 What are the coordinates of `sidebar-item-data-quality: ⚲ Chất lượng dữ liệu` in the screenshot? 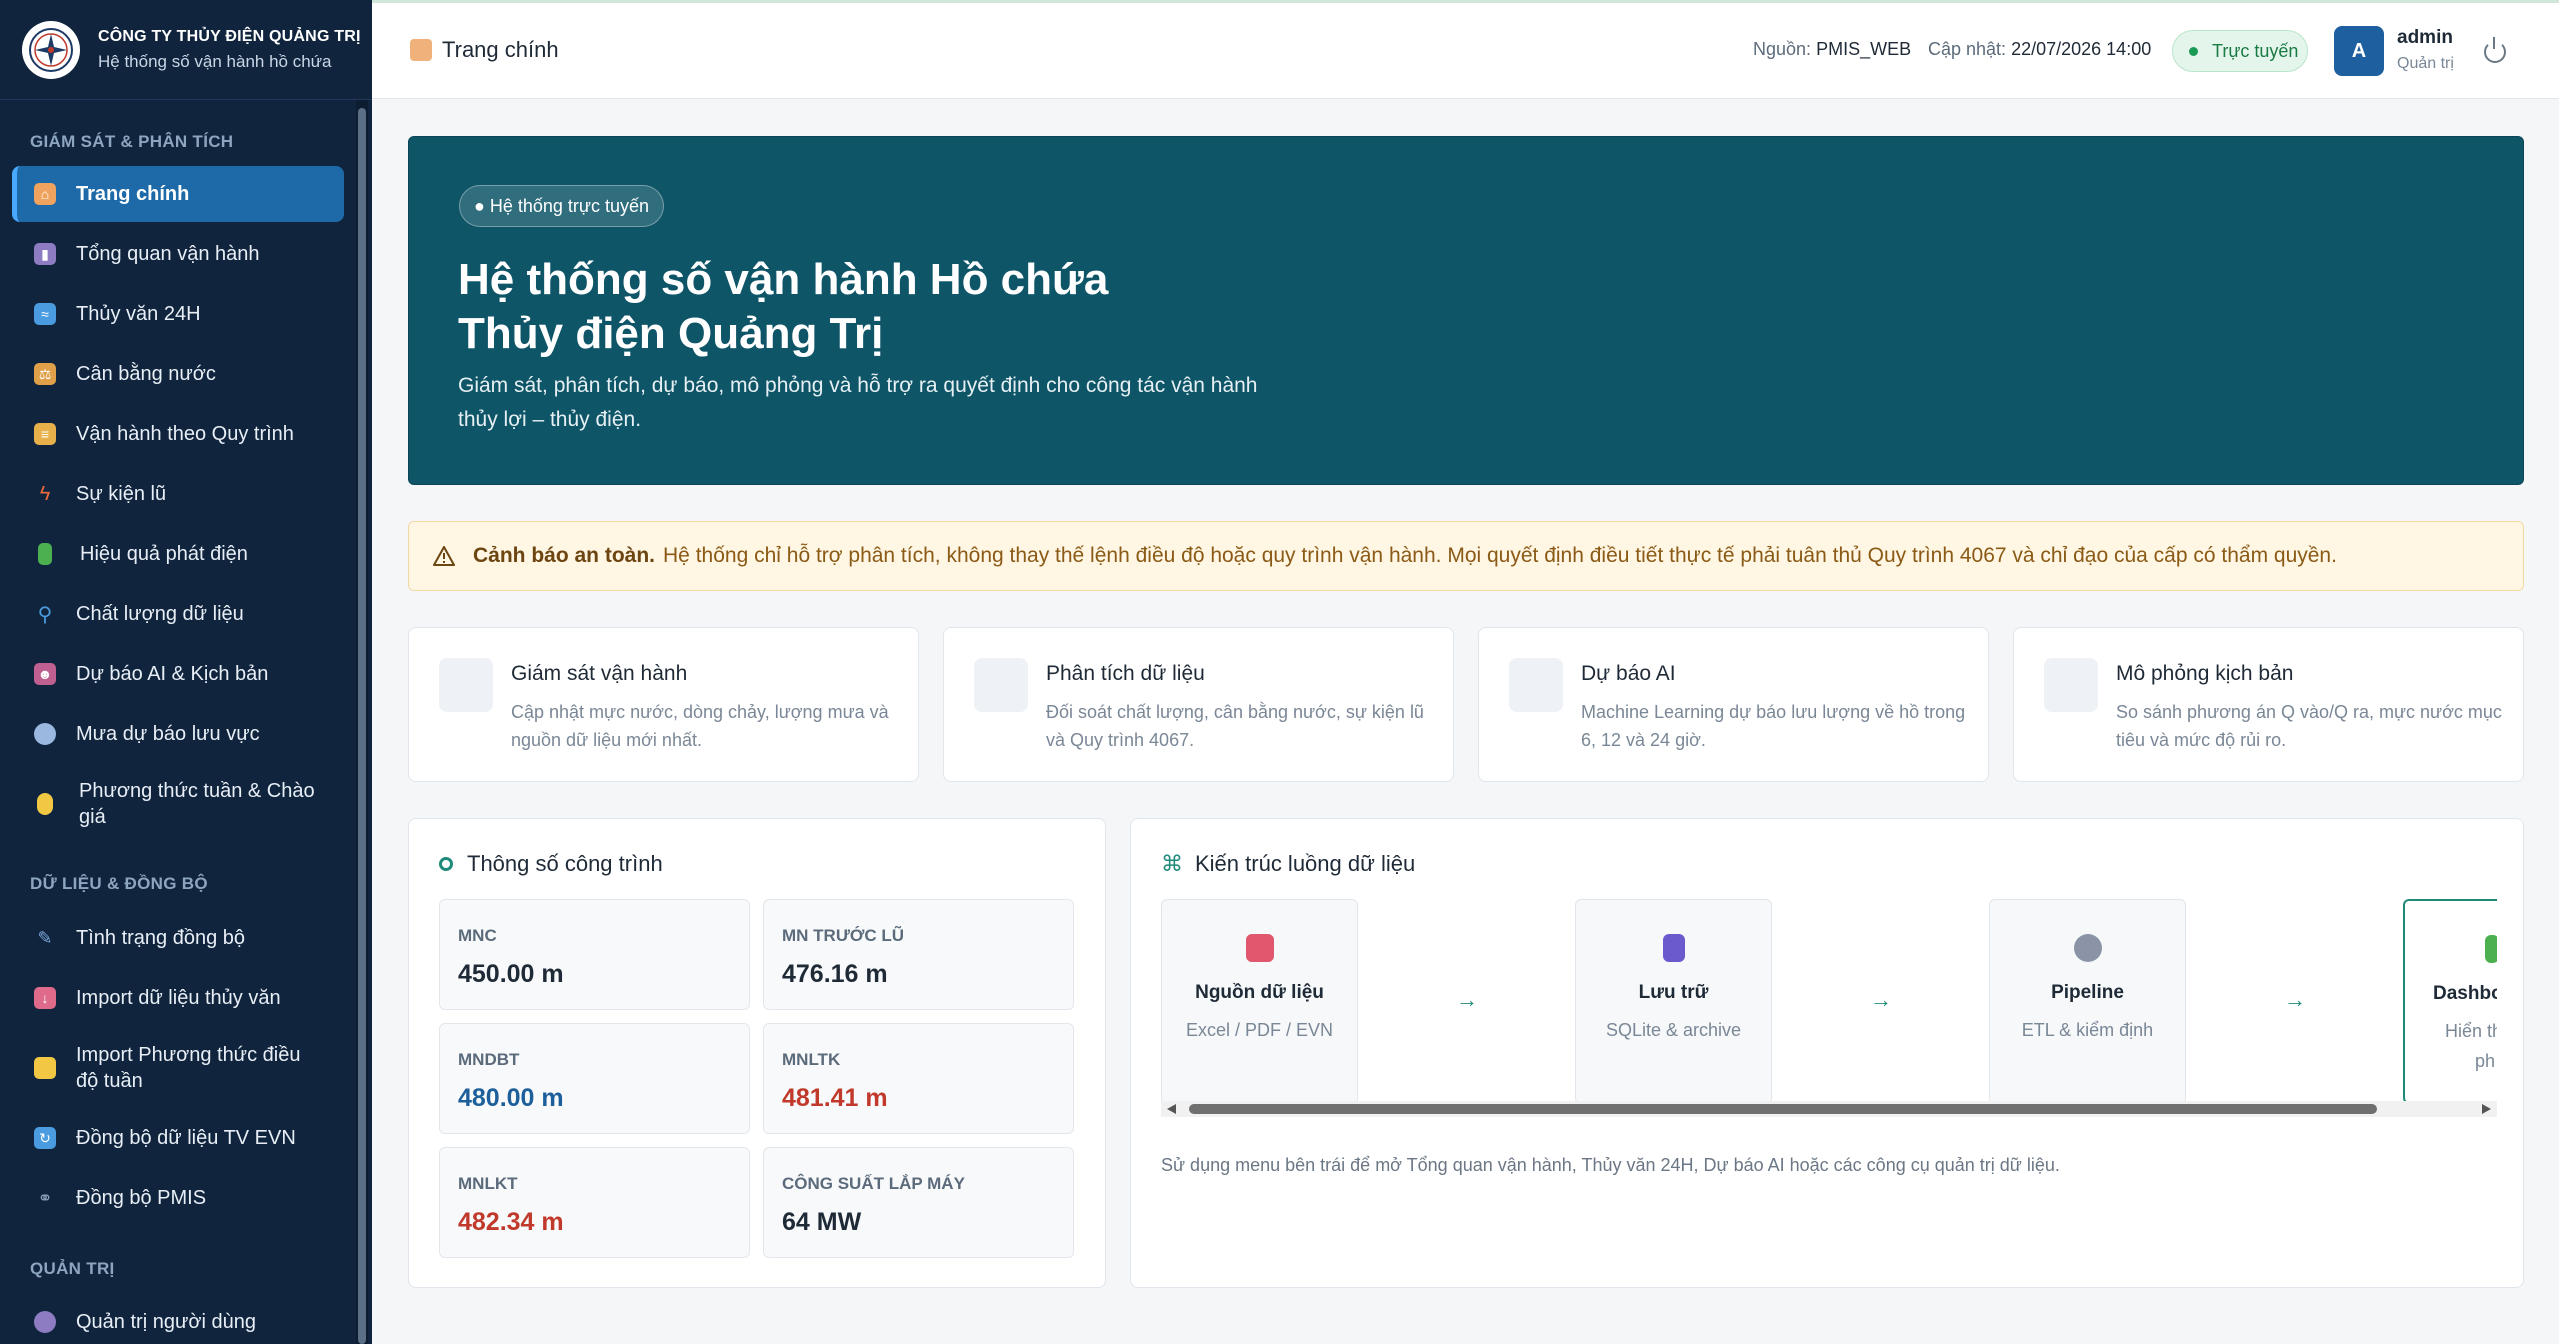 It's located at (178, 614).